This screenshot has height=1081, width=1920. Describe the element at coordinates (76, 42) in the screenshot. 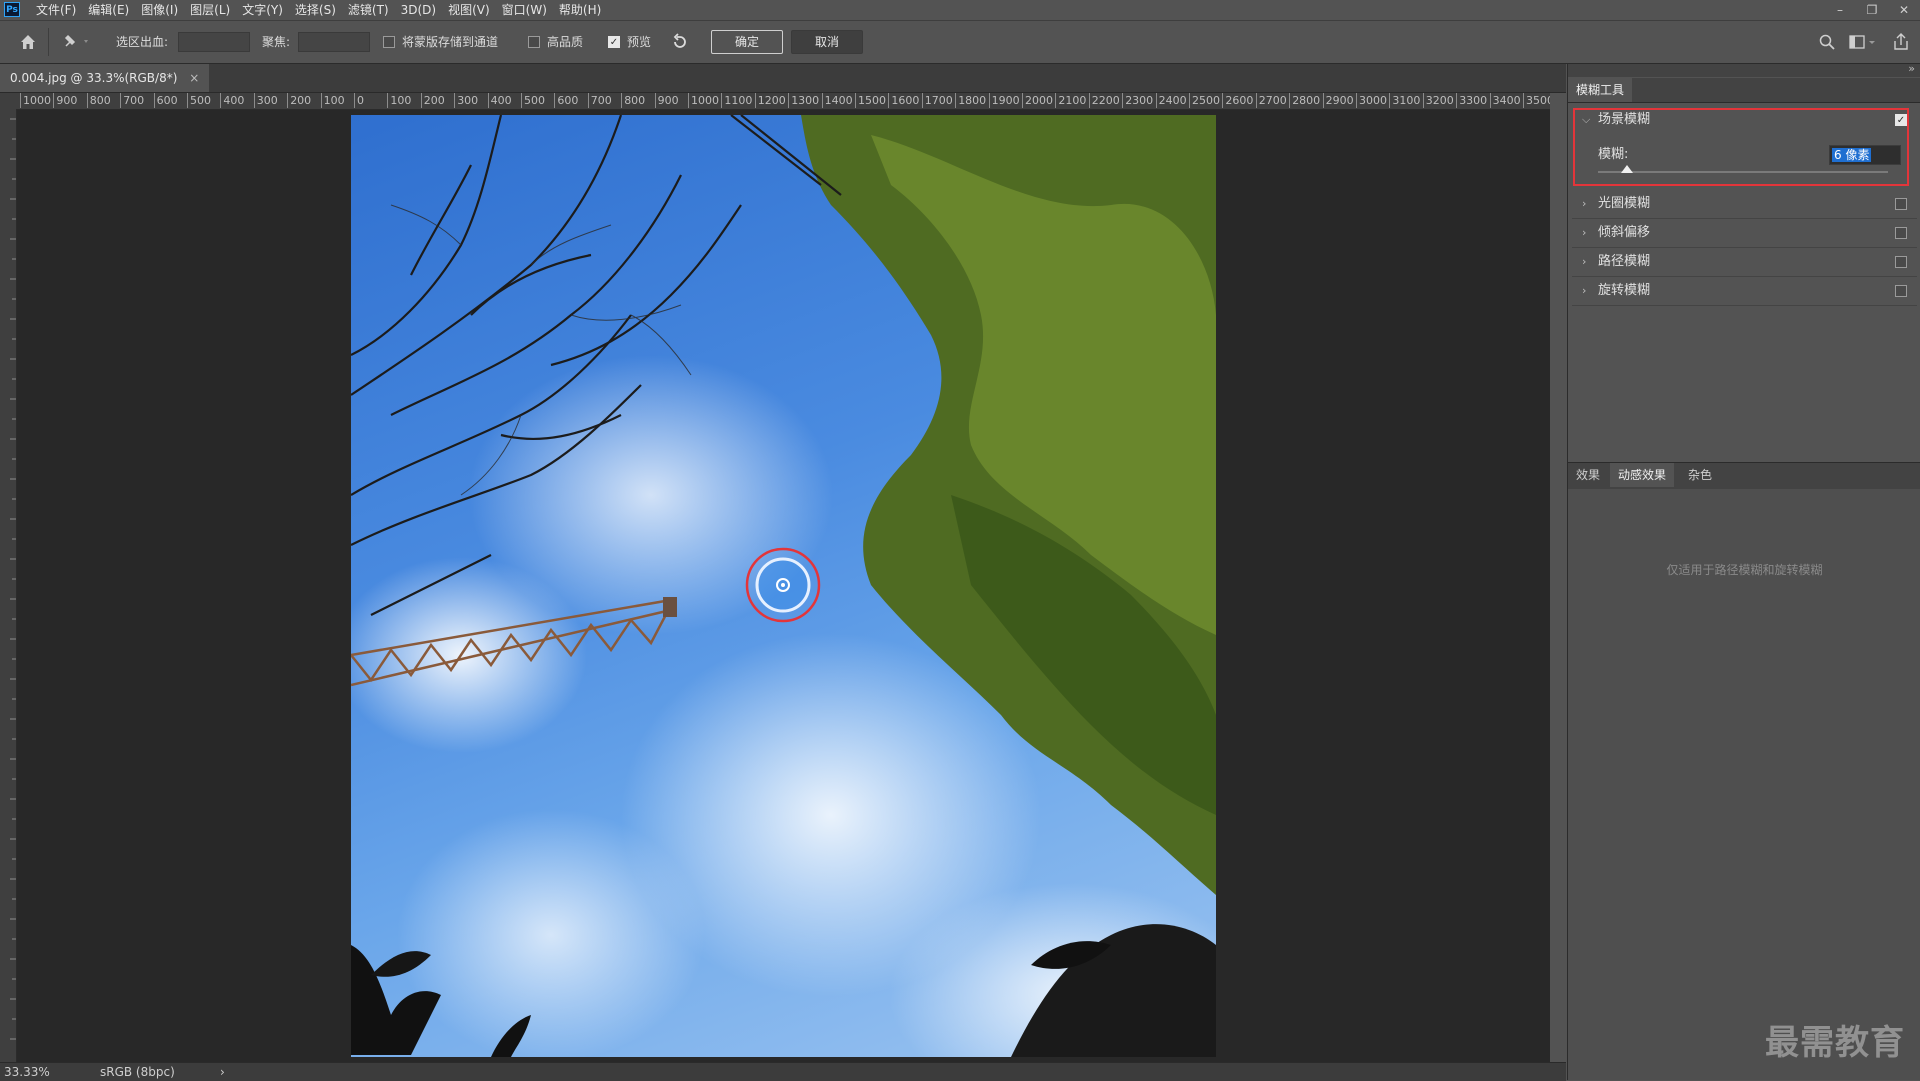

I see `pin-tool-icon` at that location.